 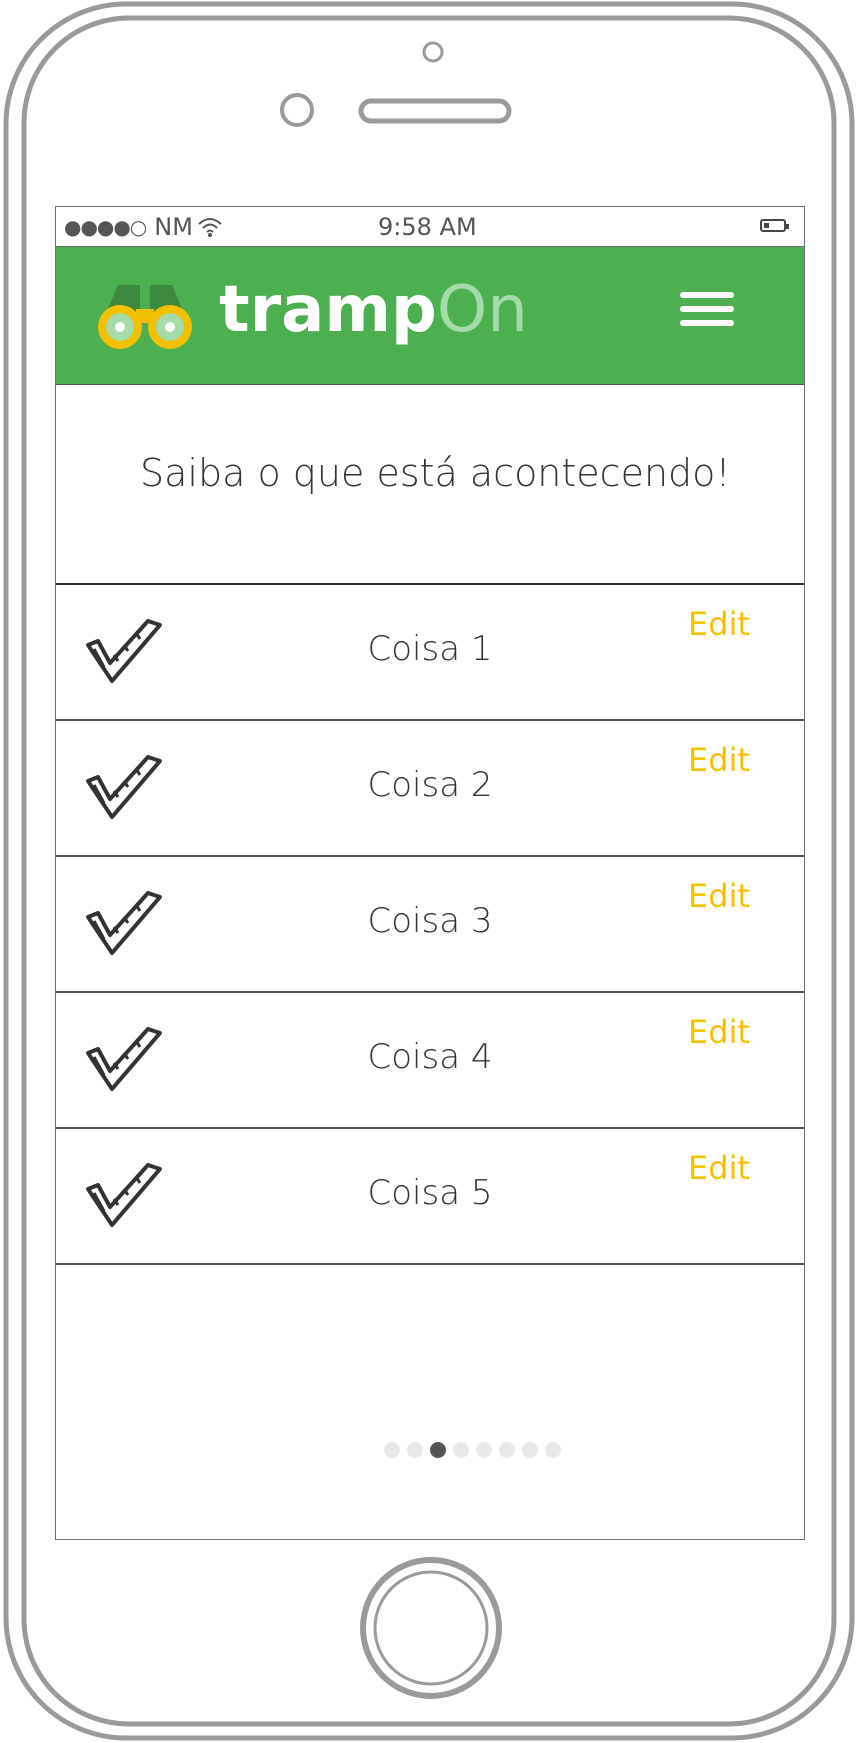 What do you see at coordinates (431, 1628) in the screenshot?
I see `home-button` at bounding box center [431, 1628].